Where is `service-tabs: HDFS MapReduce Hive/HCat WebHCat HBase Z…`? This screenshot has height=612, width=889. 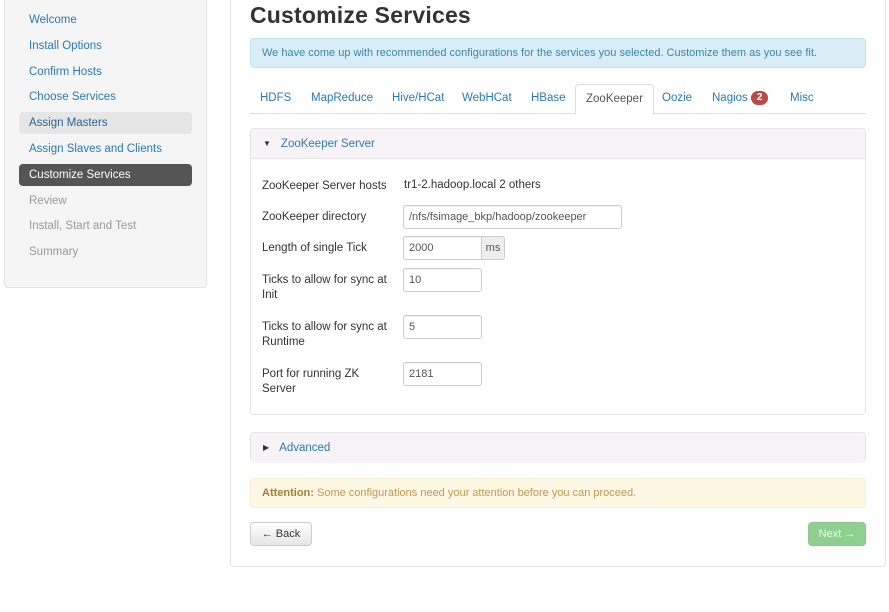 service-tabs: HDFS MapReduce Hive/HCat WebHCat HBase Z… is located at coordinates (558, 99).